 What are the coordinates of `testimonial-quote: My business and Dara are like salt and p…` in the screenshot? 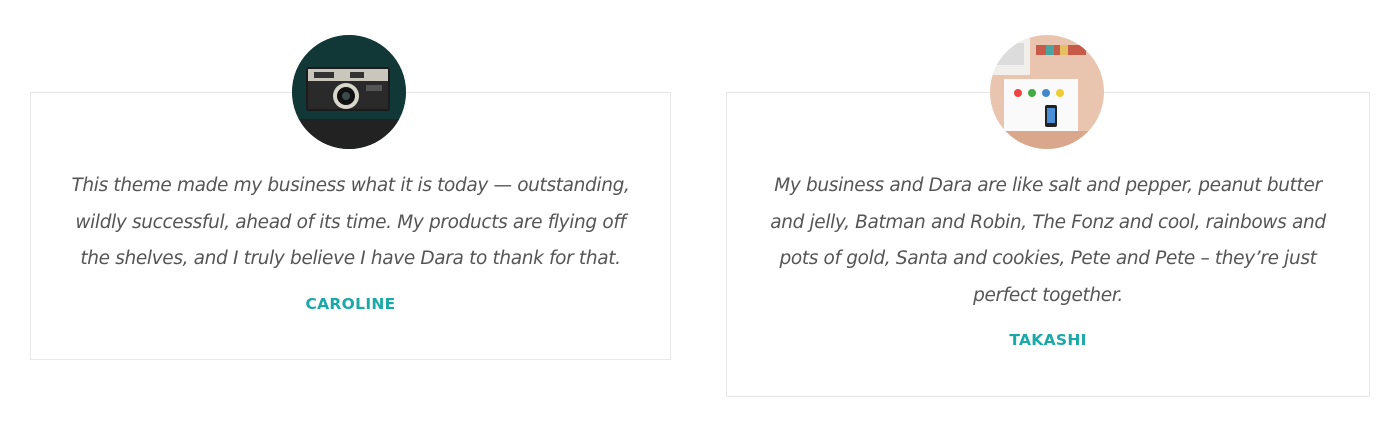 It's located at (1048, 240).